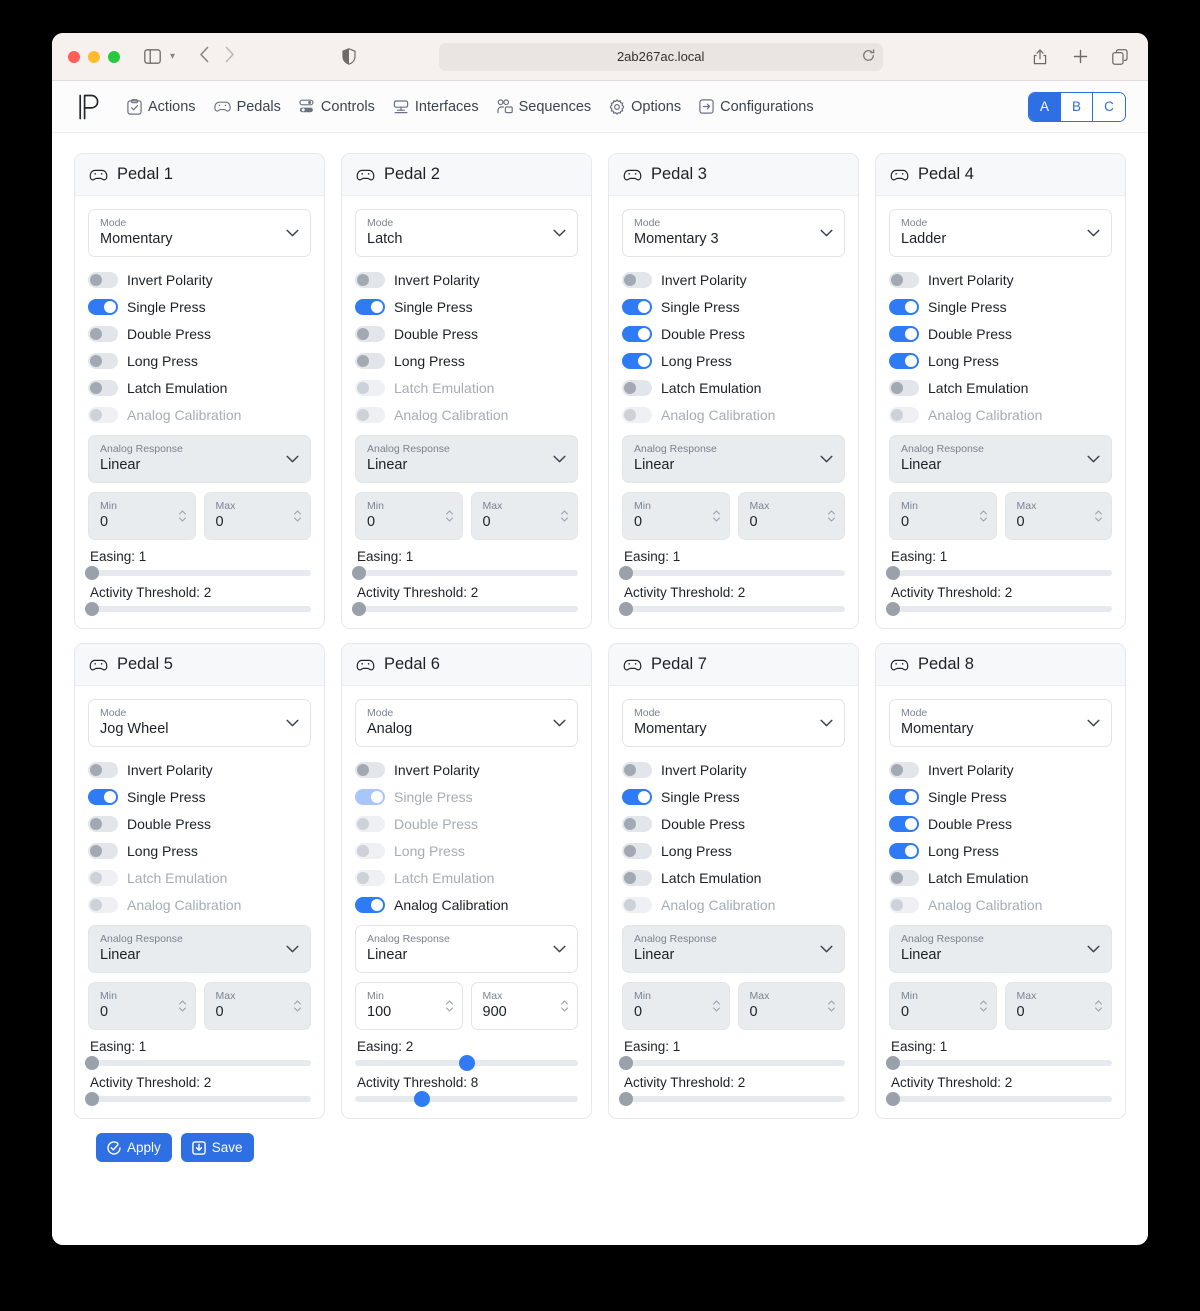  I want to click on min-input: Min 100, so click(409, 1006).